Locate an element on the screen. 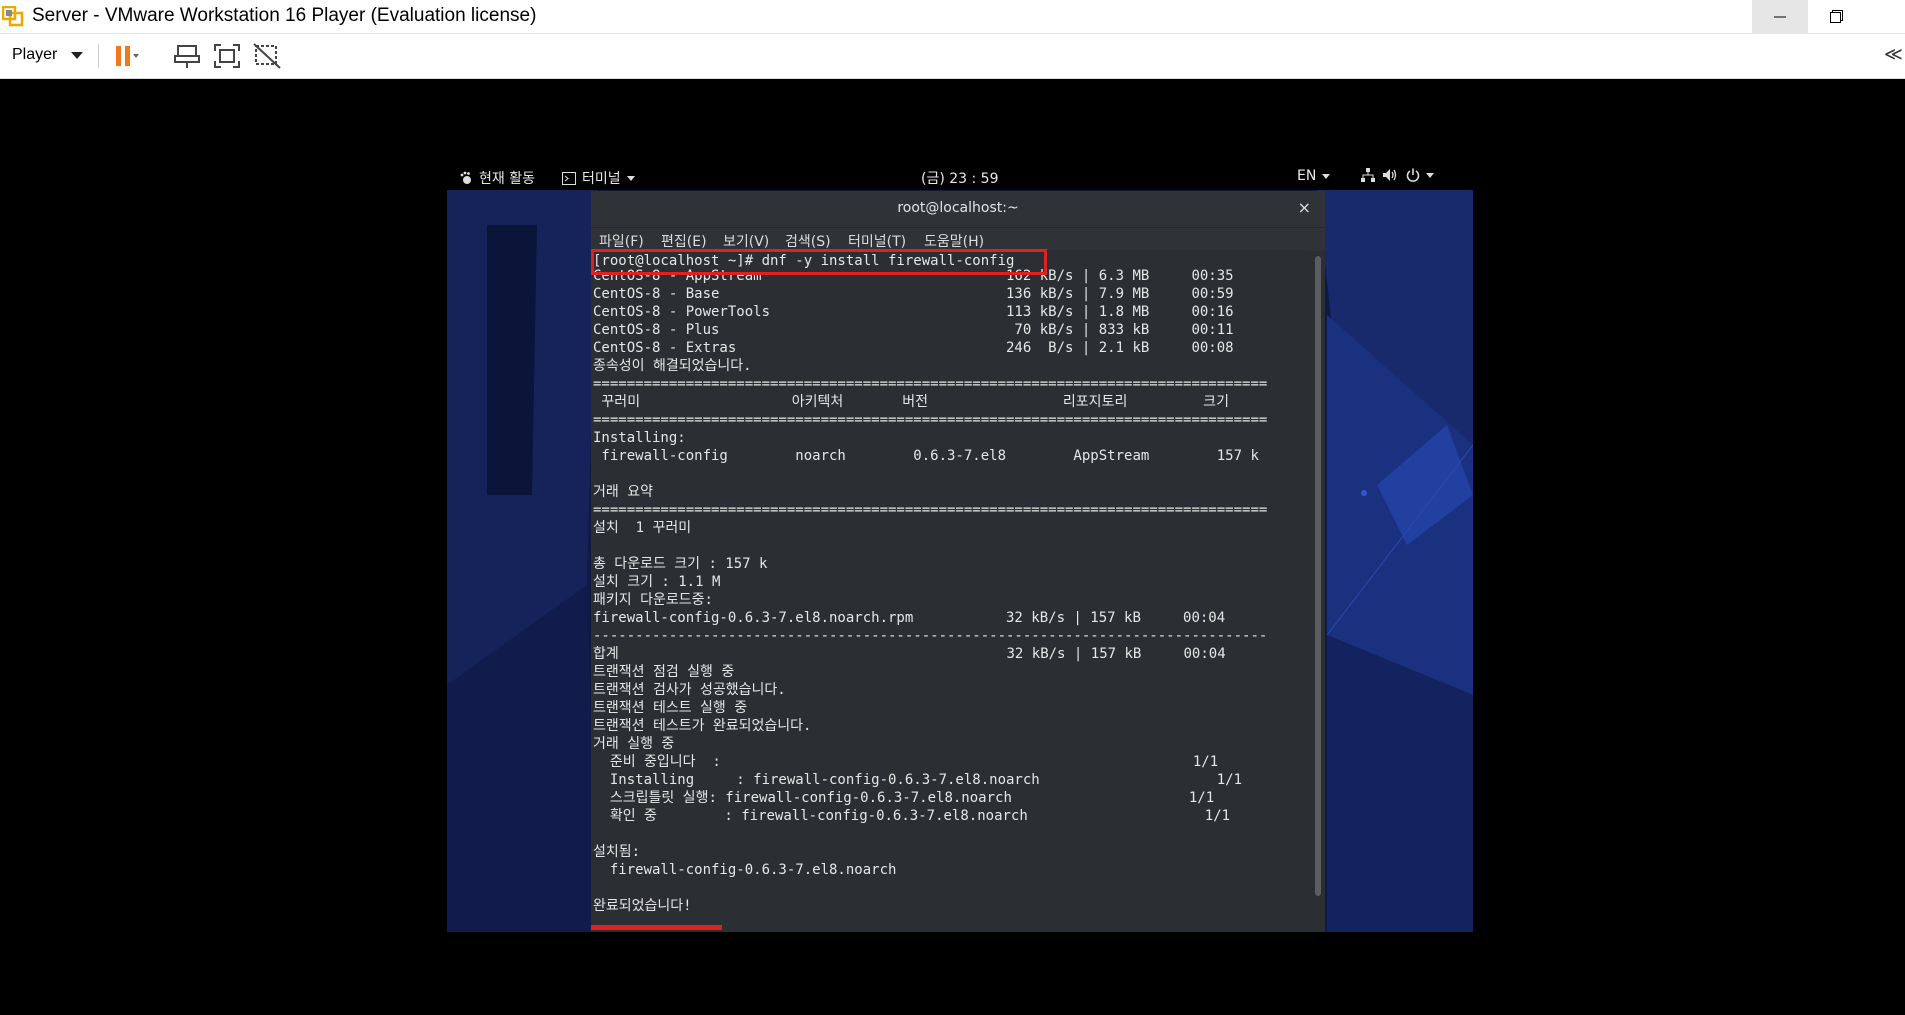  unity-mode-icon is located at coordinates (267, 56).